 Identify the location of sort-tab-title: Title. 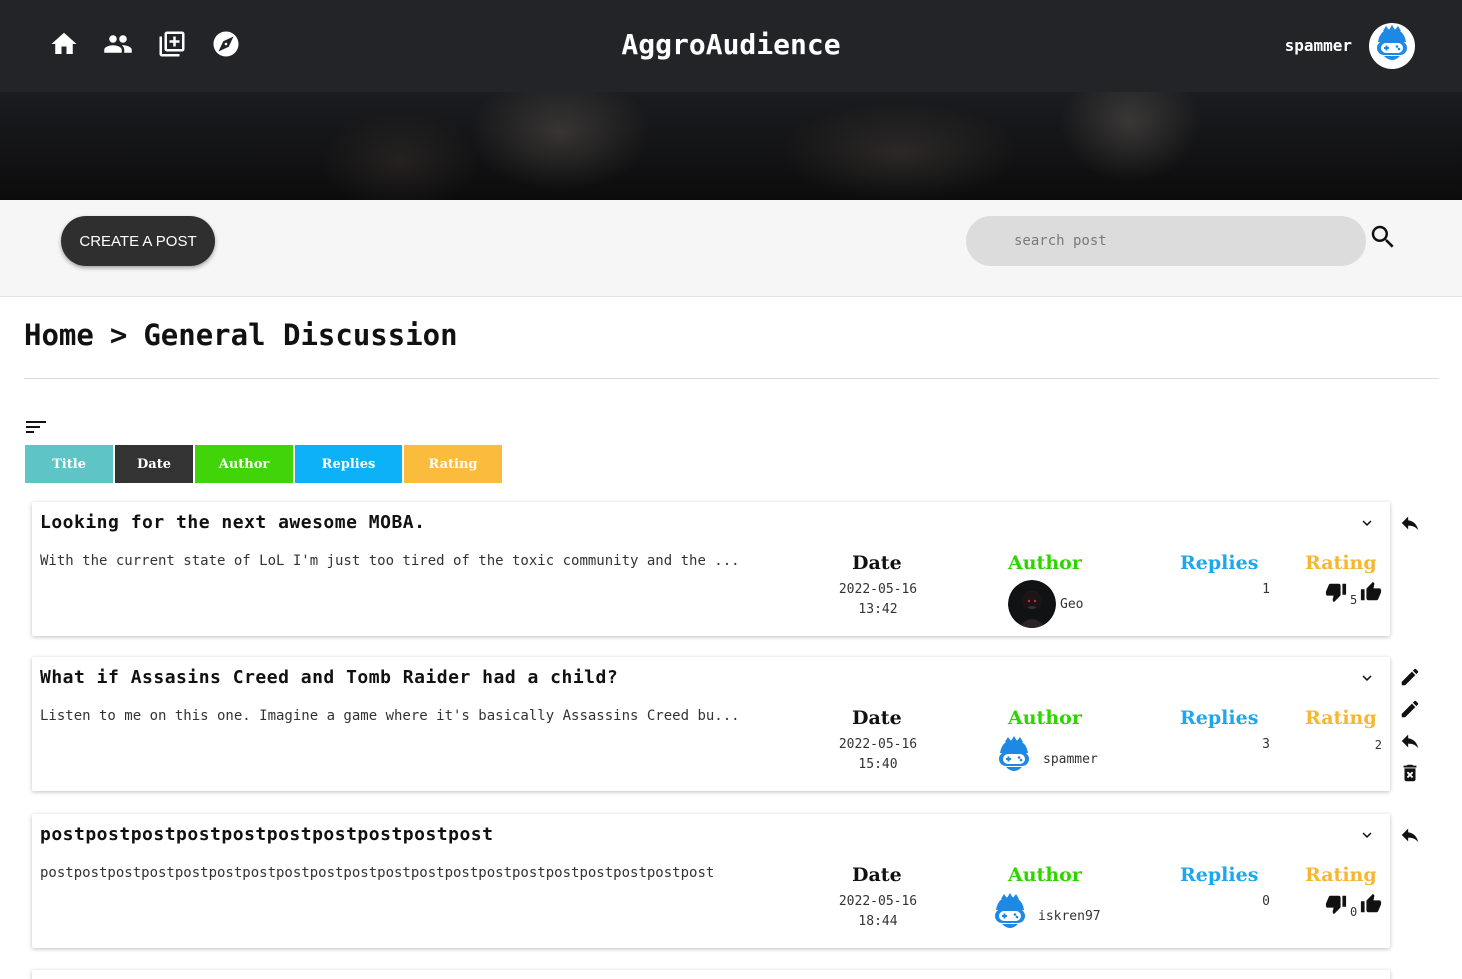
(69, 464).